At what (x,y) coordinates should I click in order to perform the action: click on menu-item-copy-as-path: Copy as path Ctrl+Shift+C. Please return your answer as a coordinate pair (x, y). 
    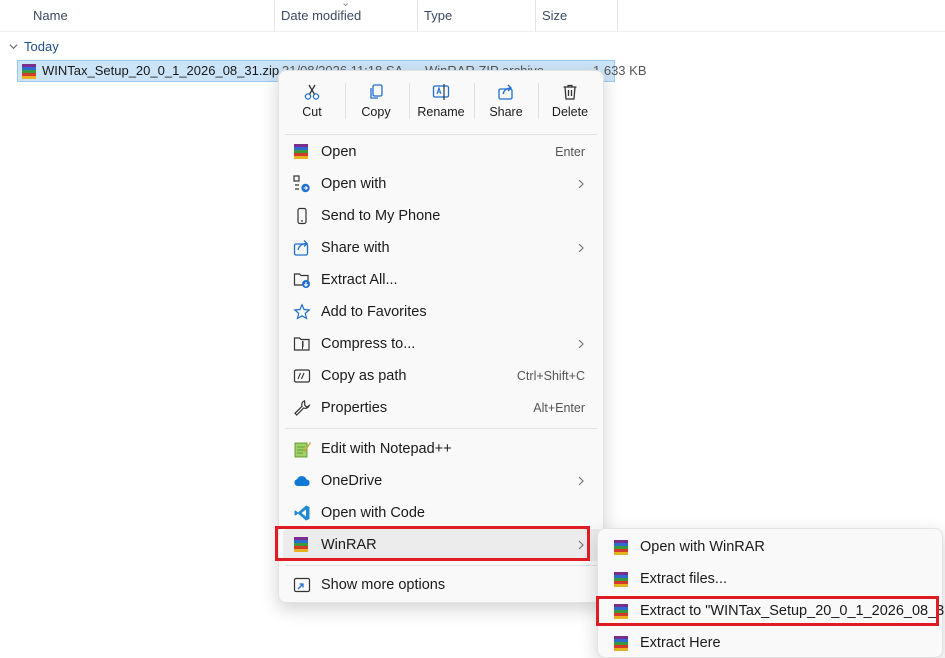
    Looking at the image, I should click on (442, 376).